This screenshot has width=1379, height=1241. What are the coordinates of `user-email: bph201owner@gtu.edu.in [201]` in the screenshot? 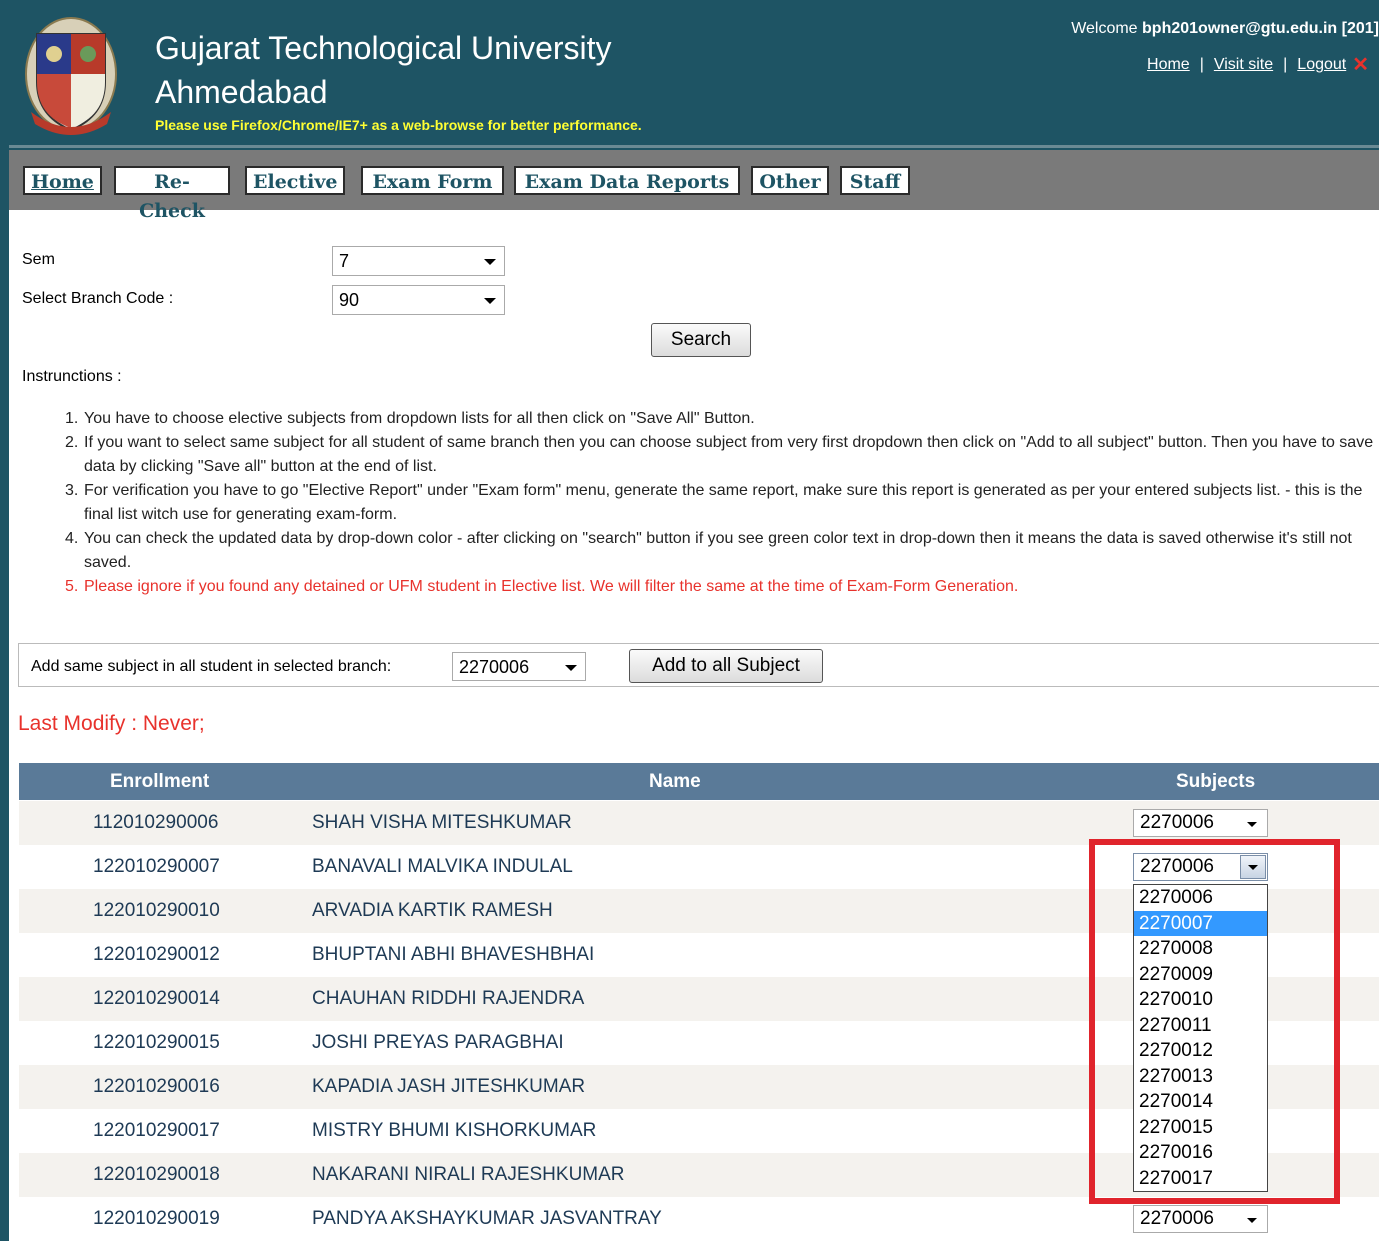 It's located at (1260, 28).